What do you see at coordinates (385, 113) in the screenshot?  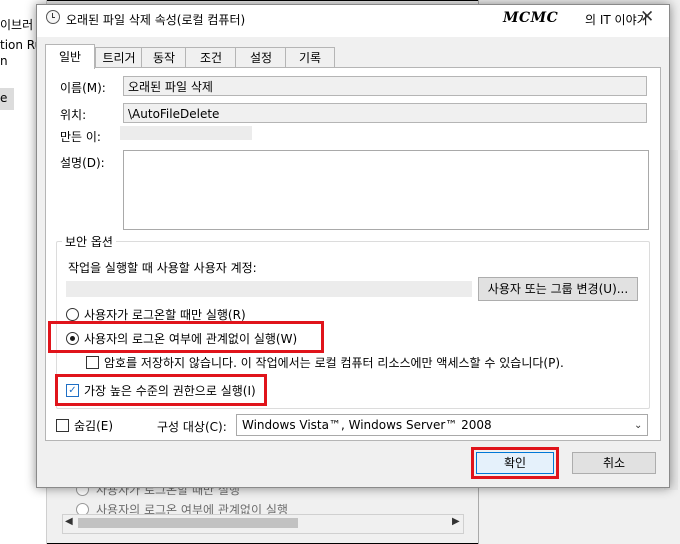 I see `location-field: \AutoFileDelete` at bounding box center [385, 113].